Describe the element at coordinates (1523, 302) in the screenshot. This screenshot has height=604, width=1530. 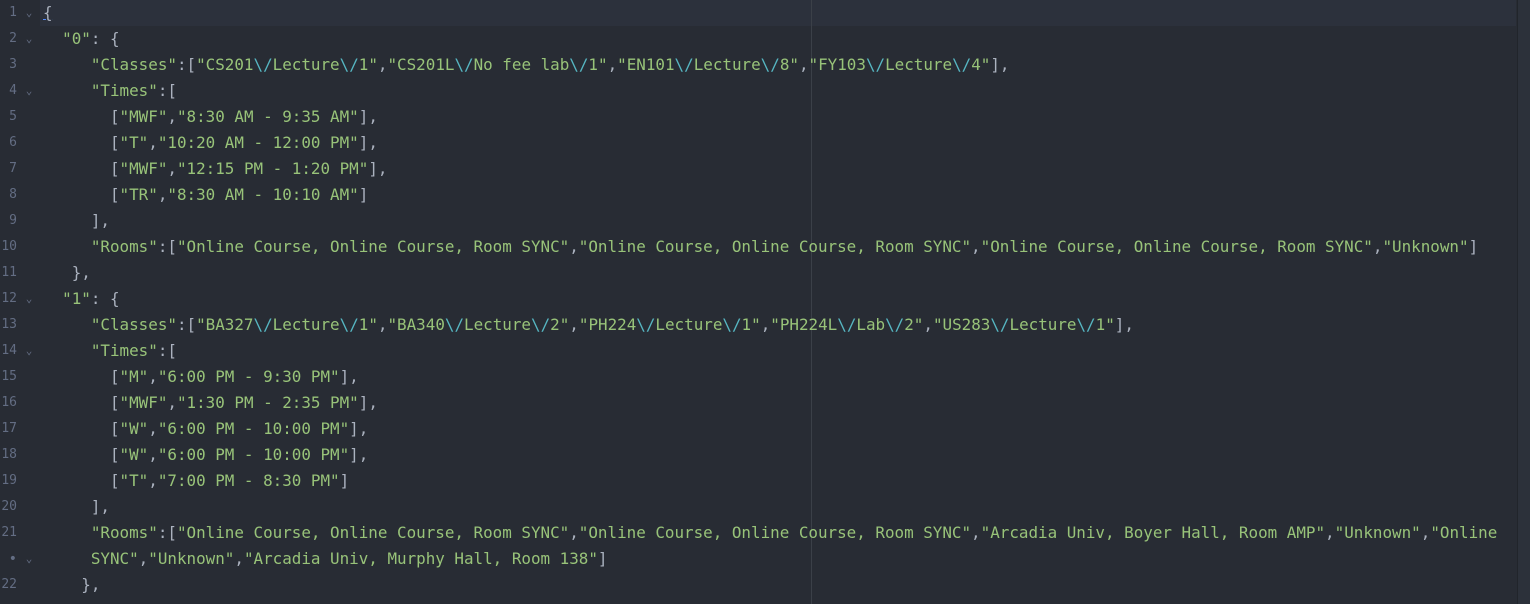
I see `vertical-scrollbar` at that location.